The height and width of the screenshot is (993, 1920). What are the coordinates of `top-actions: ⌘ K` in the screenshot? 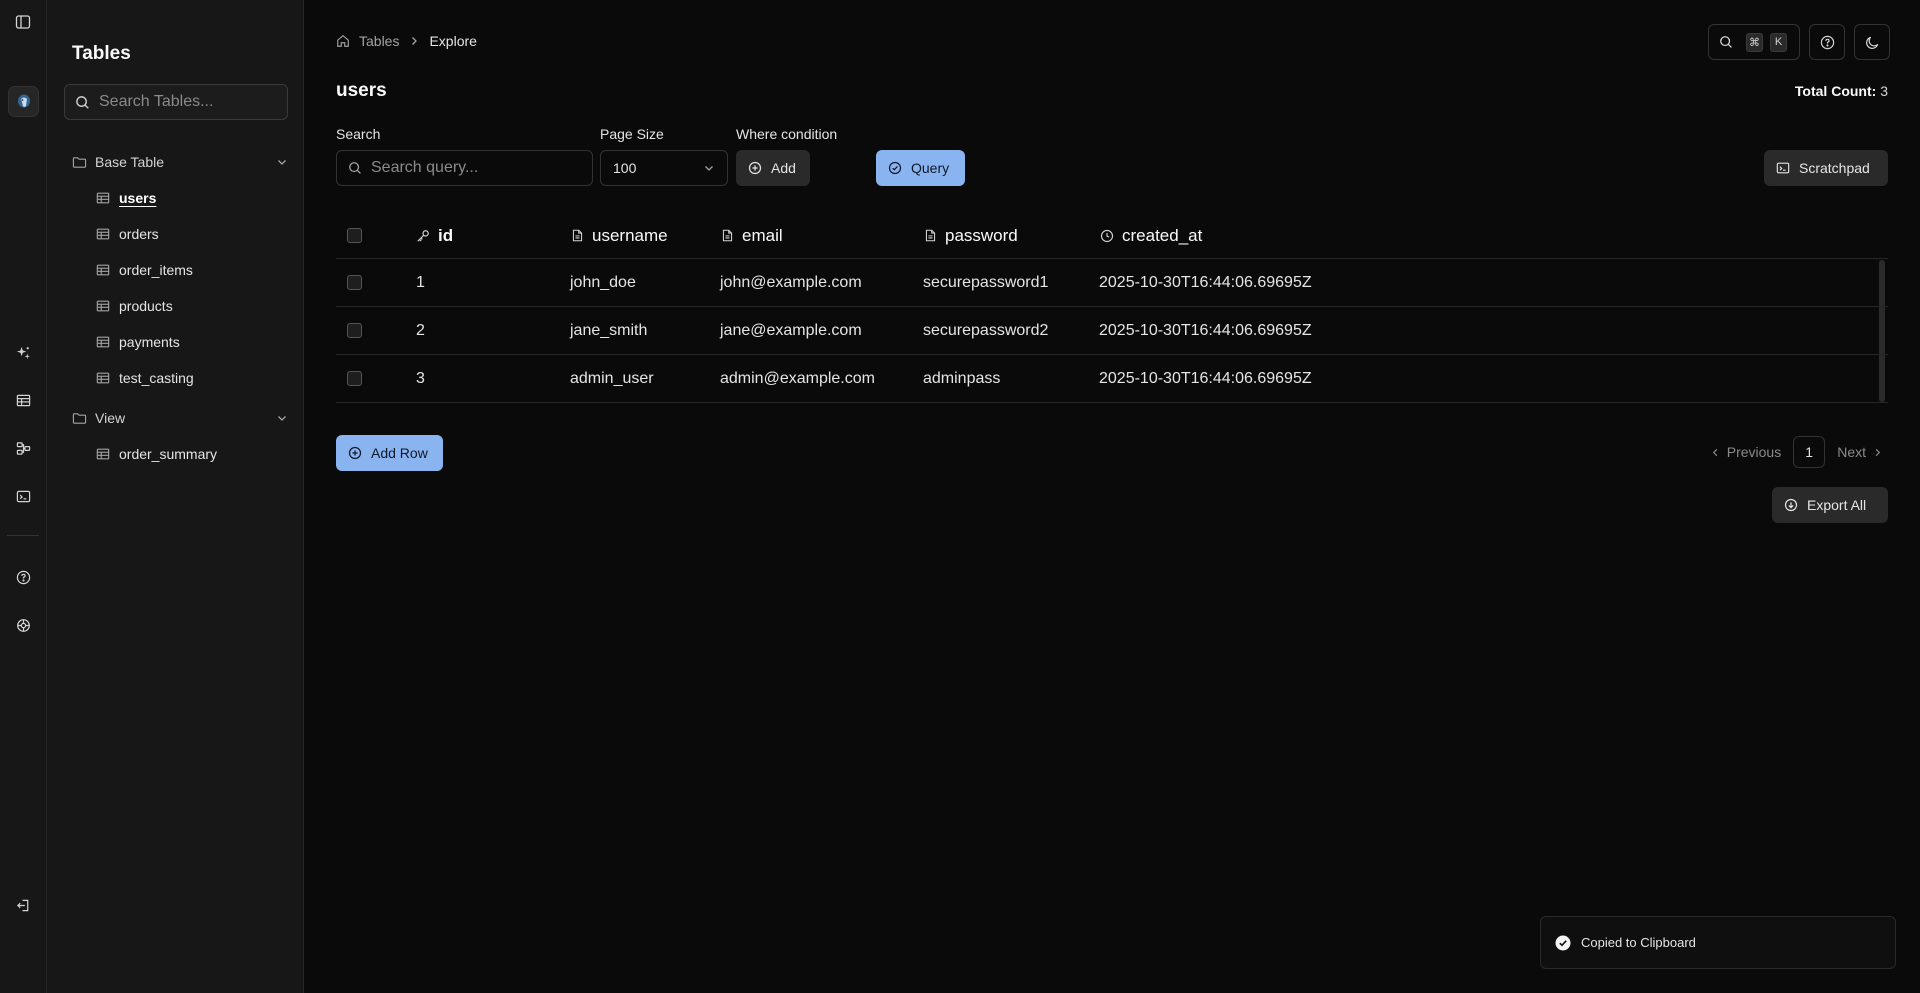 It's located at (1799, 42).